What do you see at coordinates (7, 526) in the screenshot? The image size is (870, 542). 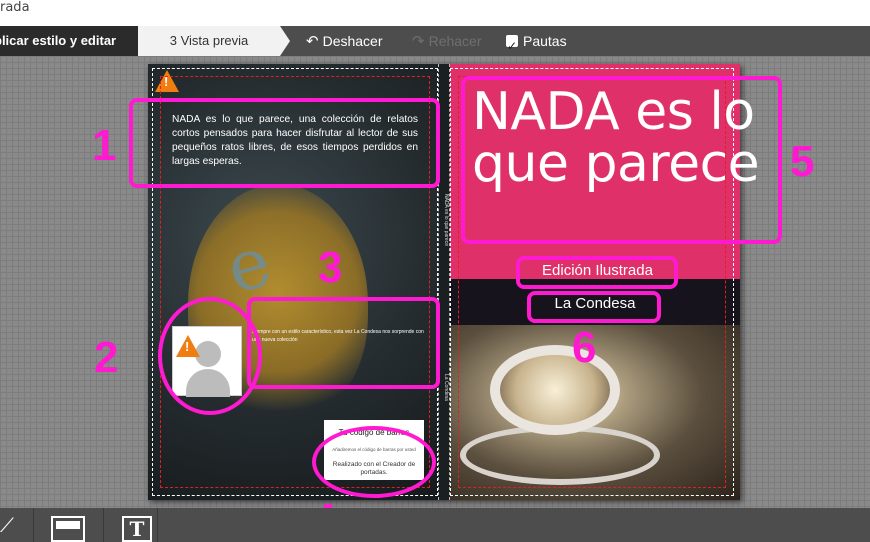 I see `magic-wand-icon: ⟋` at bounding box center [7, 526].